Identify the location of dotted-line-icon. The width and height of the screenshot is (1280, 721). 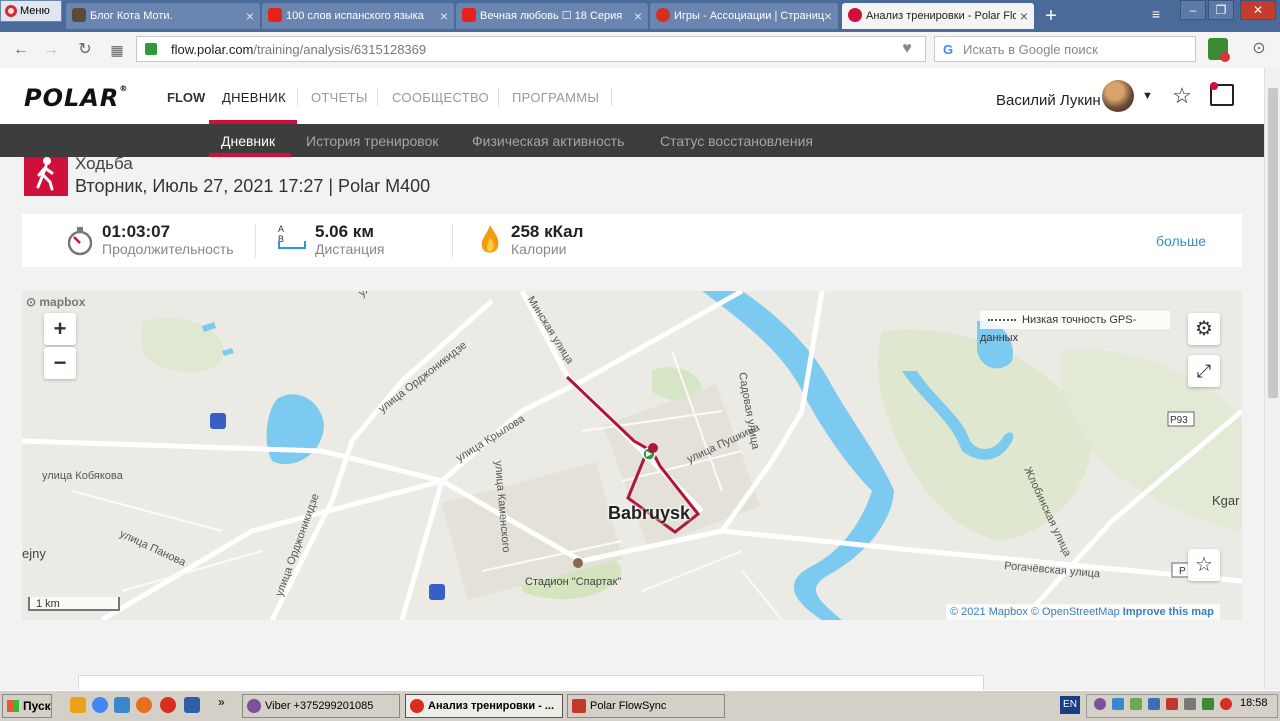
(1002, 320).